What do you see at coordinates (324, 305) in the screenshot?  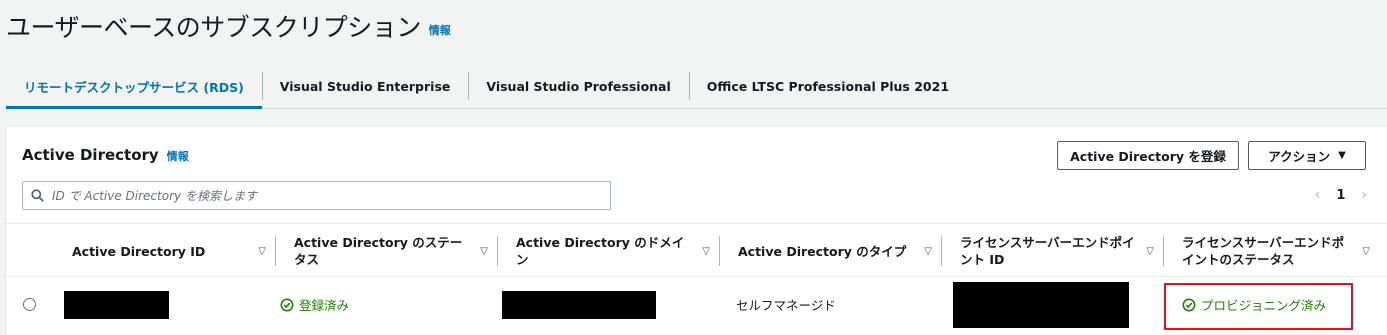 I see `status-registered-label: 登録済み` at bounding box center [324, 305].